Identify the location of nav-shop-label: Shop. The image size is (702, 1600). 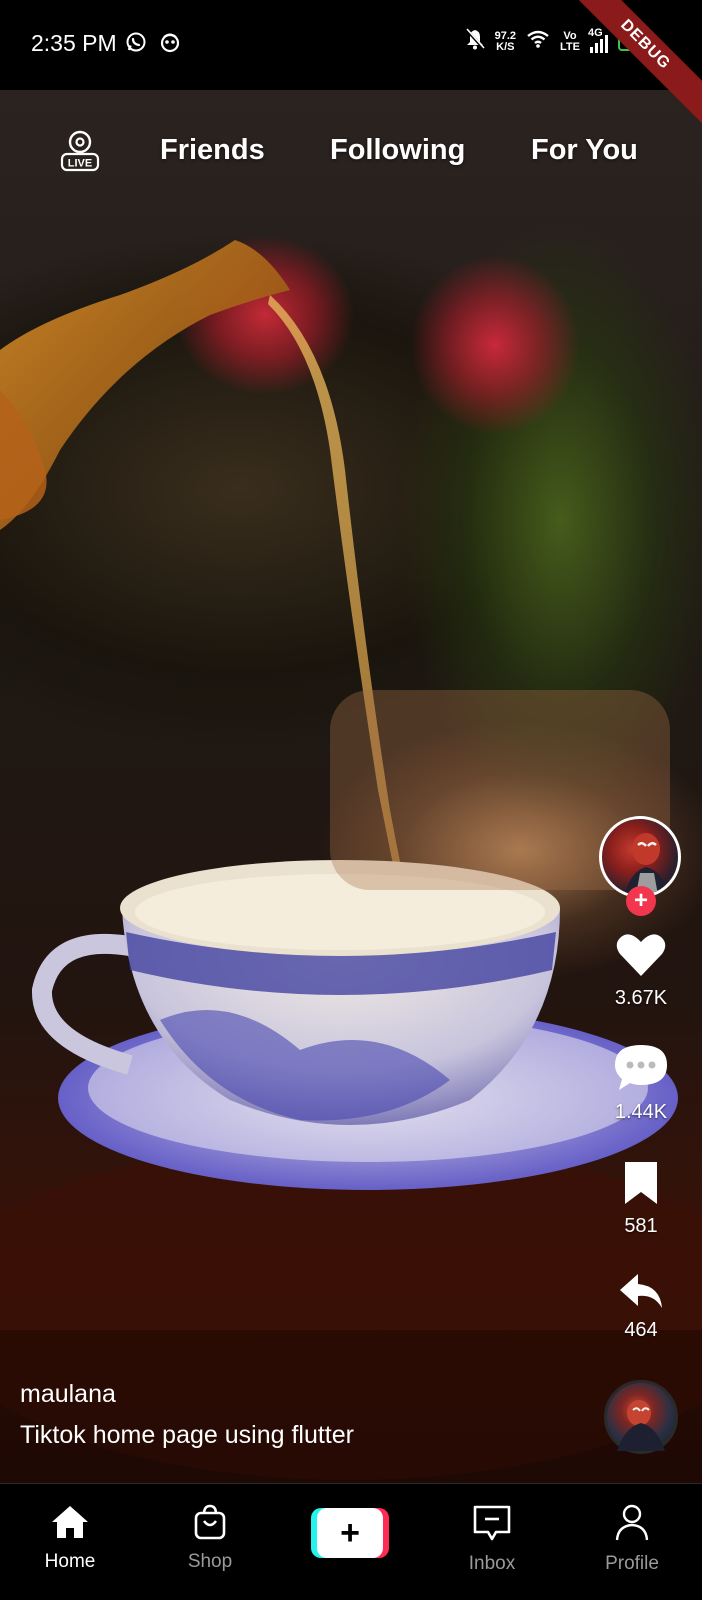
(210, 1561).